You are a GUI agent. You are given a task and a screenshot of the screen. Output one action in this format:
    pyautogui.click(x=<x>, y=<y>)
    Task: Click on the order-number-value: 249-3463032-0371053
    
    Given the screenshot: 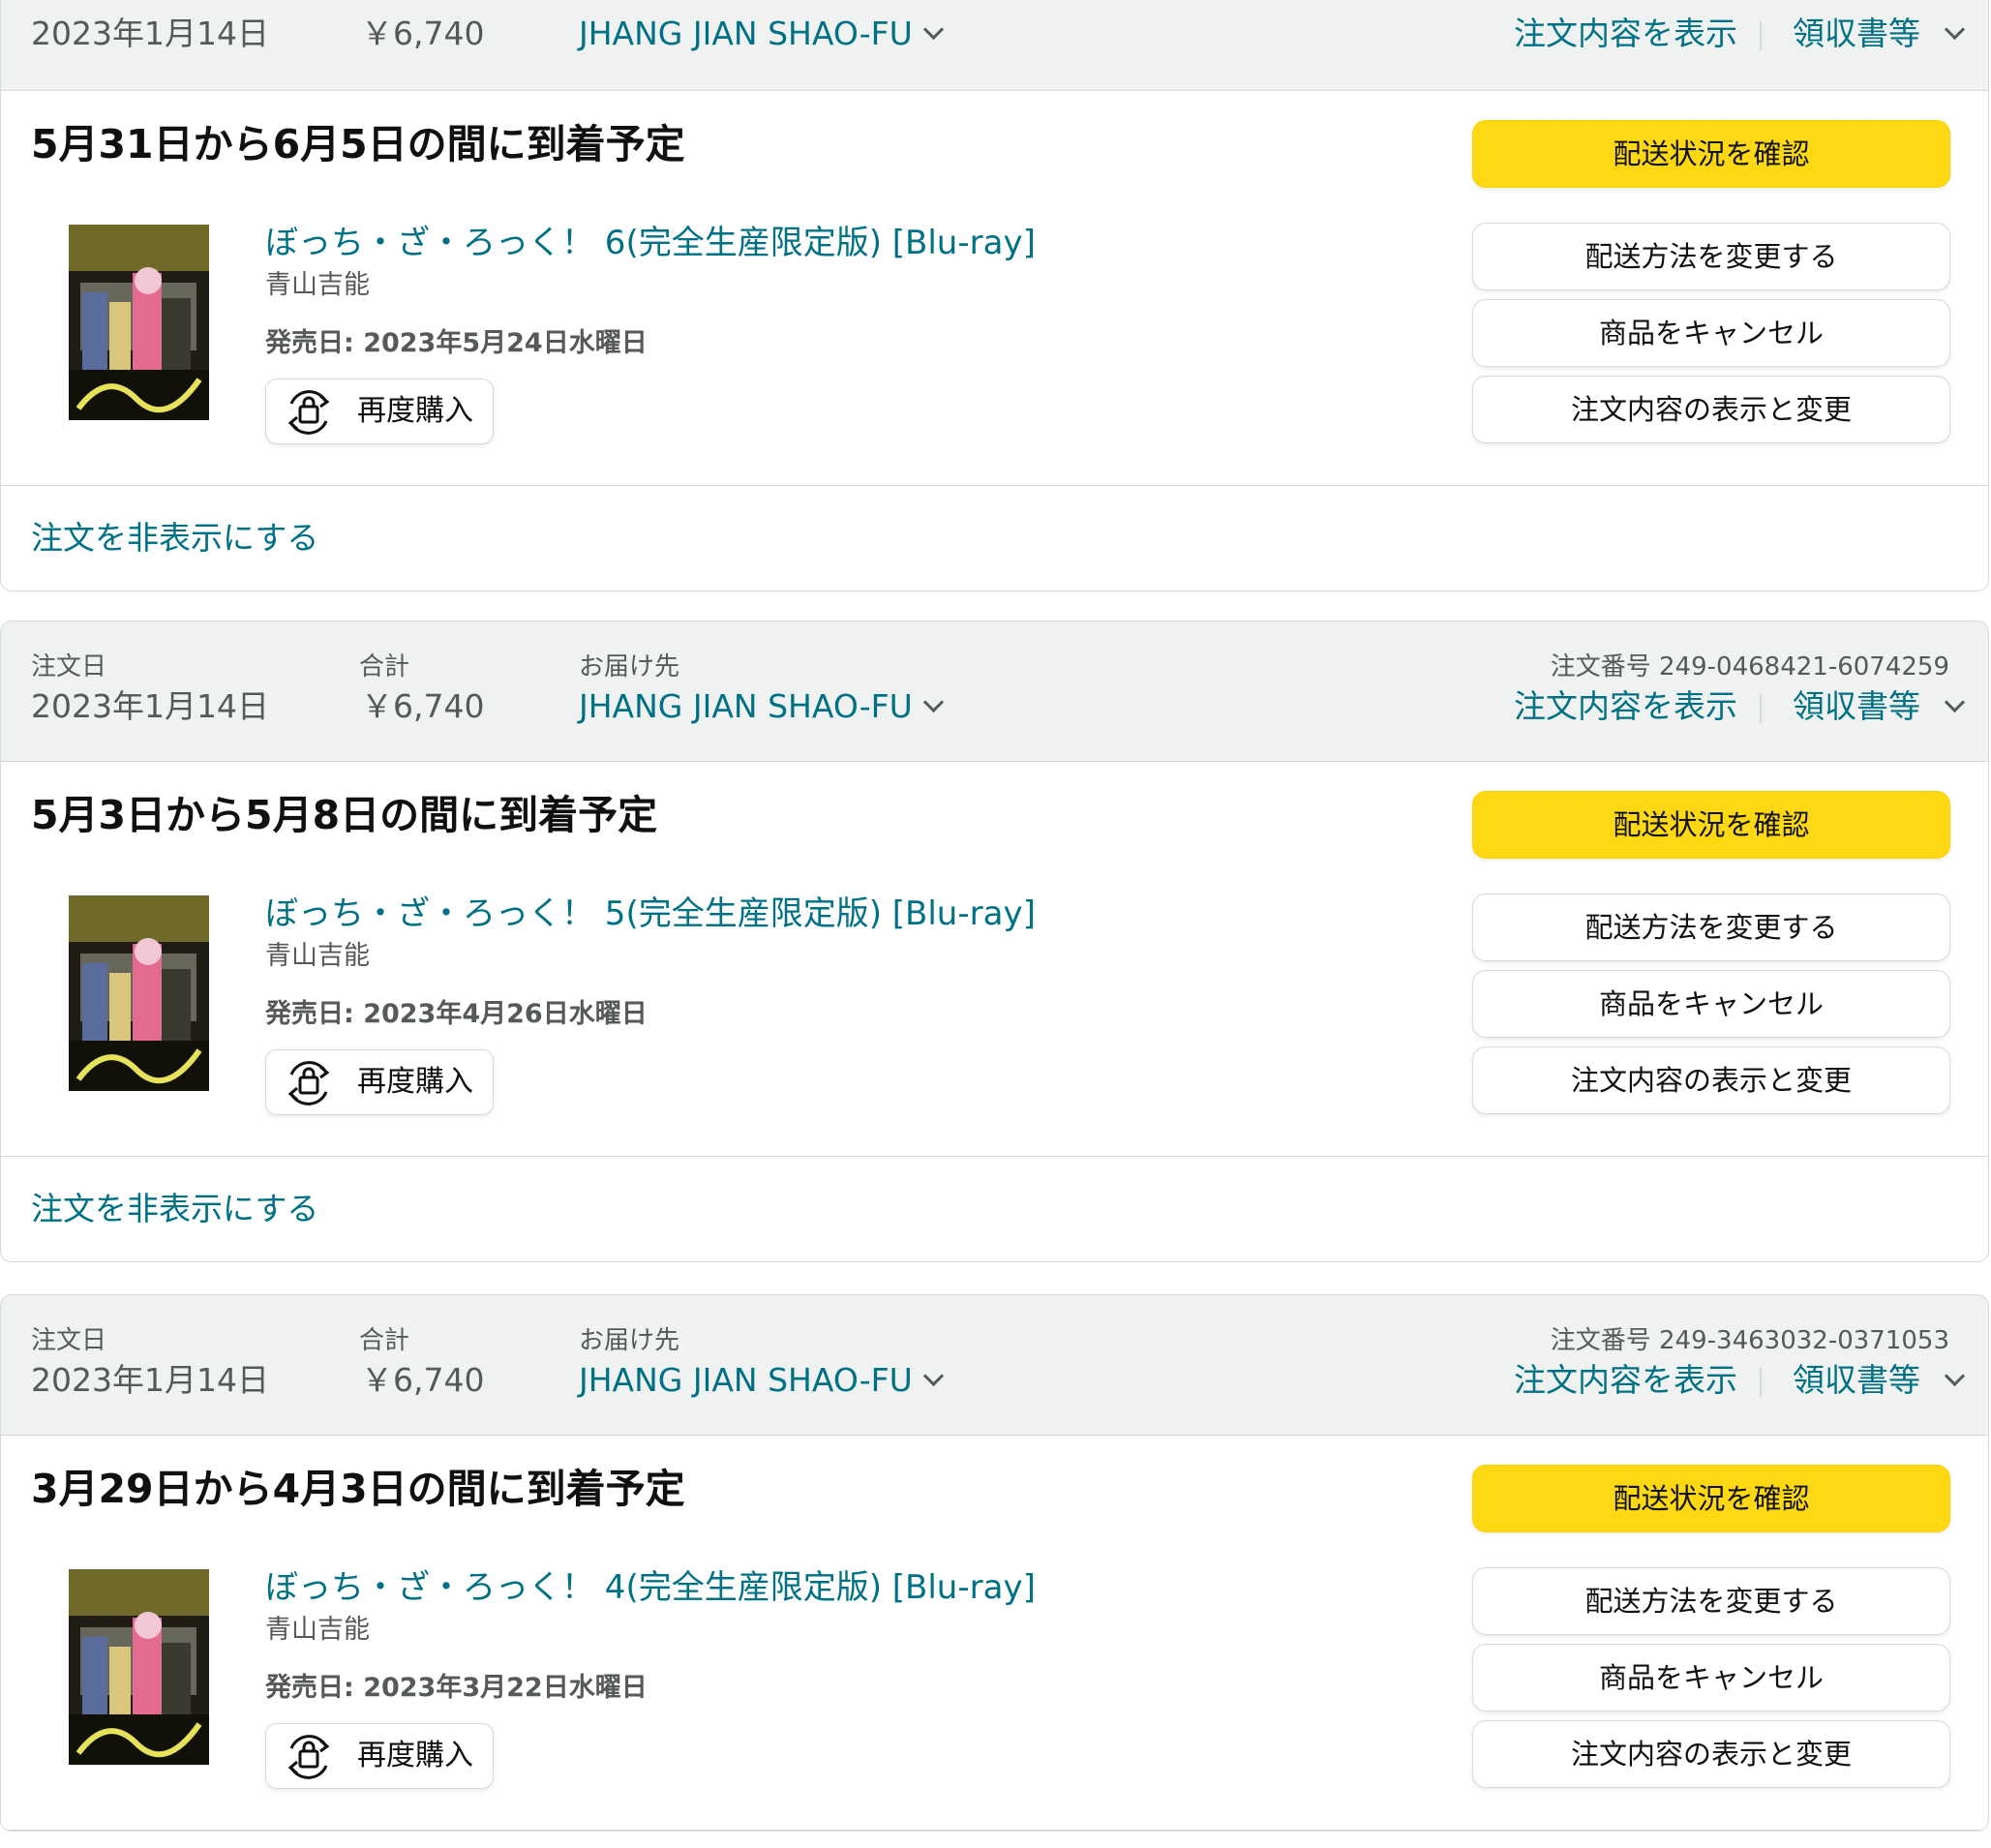 What is the action you would take?
    pyautogui.click(x=1804, y=1340)
    